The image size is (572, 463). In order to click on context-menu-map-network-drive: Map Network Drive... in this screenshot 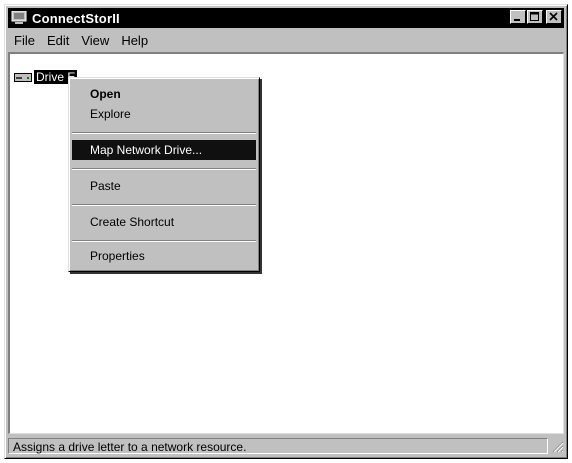, I will do `click(164, 150)`.